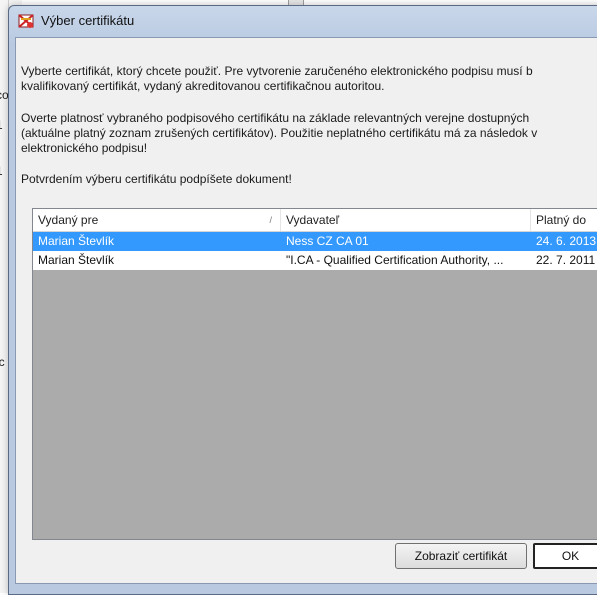 Image resolution: width=597 pixels, height=595 pixels. I want to click on column-header-valid-to: Platný do, so click(564, 220).